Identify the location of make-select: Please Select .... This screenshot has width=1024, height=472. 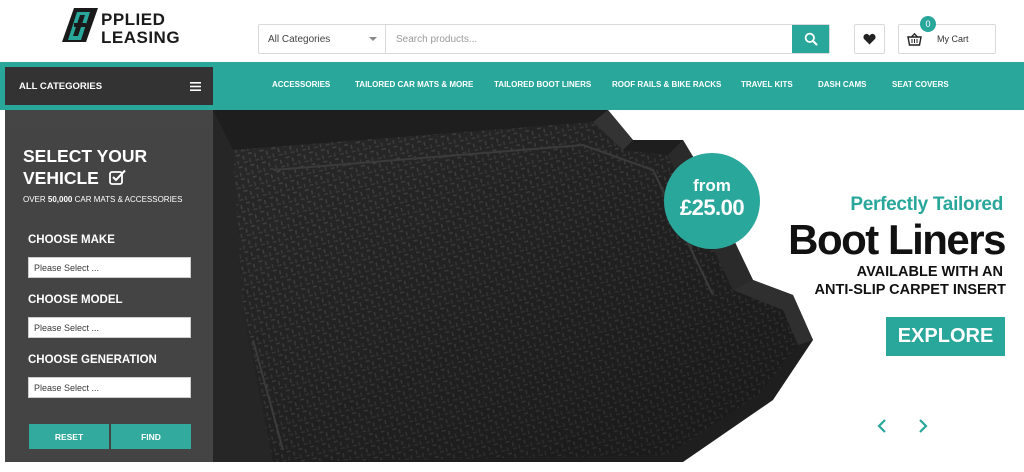
(109, 267).